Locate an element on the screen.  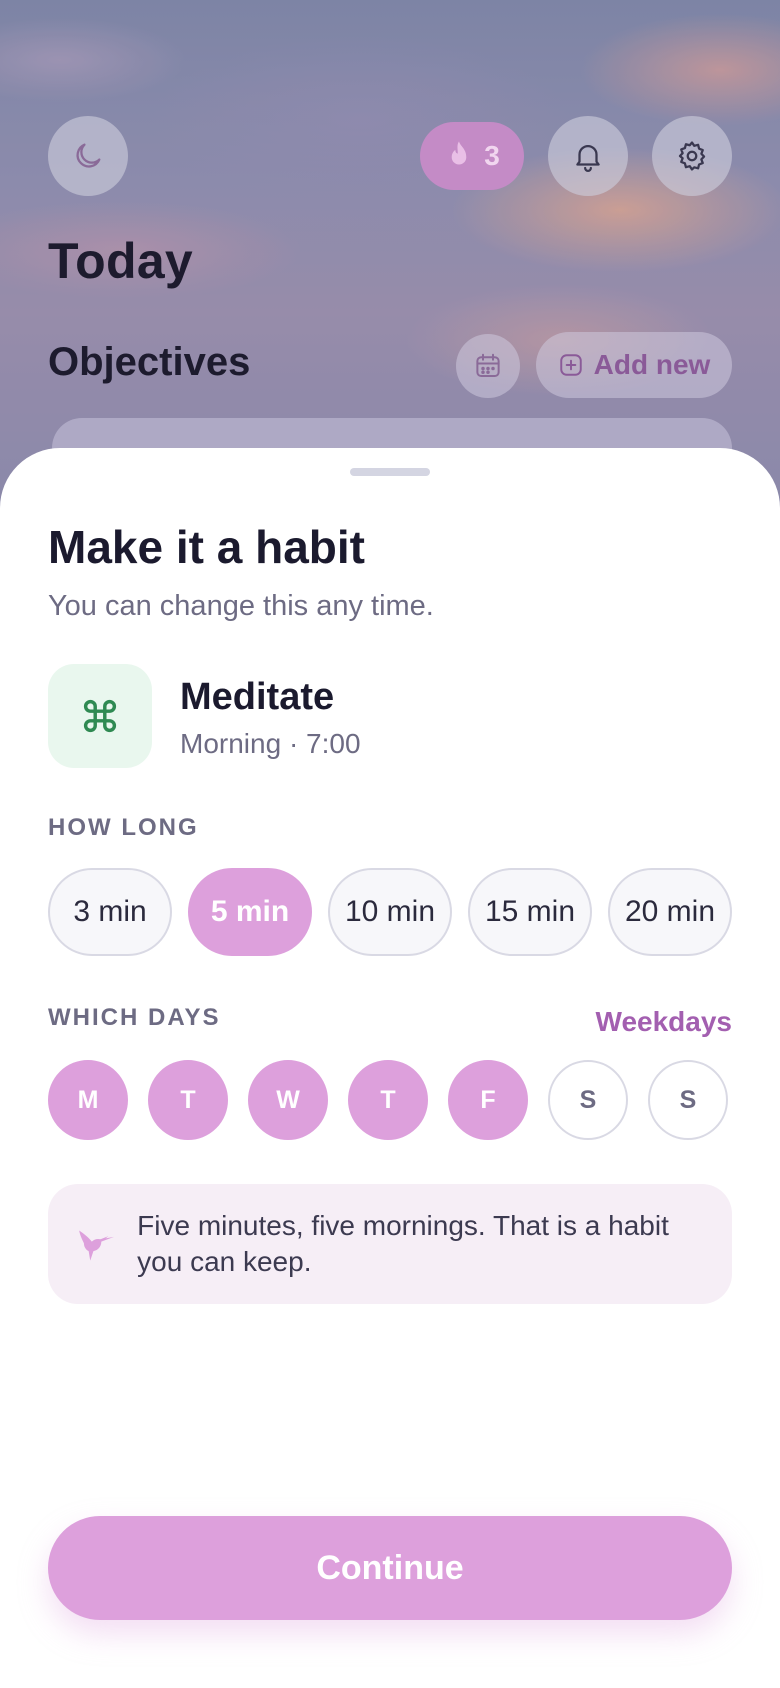
continue-button: Continue is located at coordinates (390, 1568).